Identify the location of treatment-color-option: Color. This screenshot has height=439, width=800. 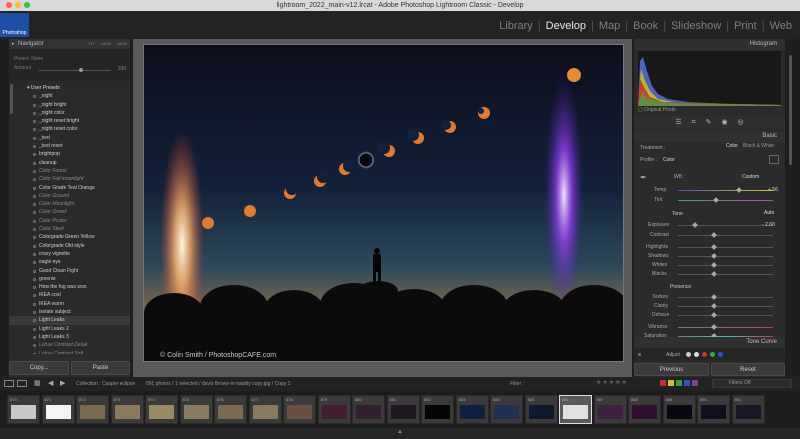
(732, 146).